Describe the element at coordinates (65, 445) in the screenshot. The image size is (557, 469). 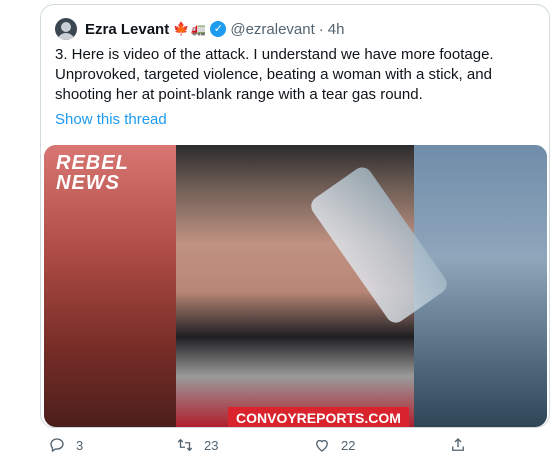
I see `reply-button: 3` at that location.